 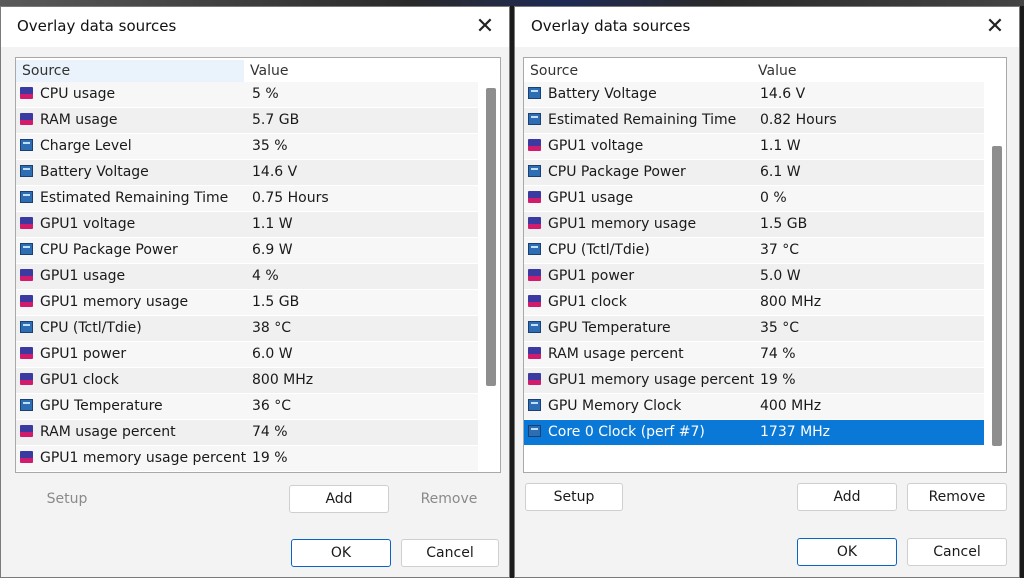 What do you see at coordinates (784, 224) in the screenshot?
I see `value-cell: 1.5 GB` at bounding box center [784, 224].